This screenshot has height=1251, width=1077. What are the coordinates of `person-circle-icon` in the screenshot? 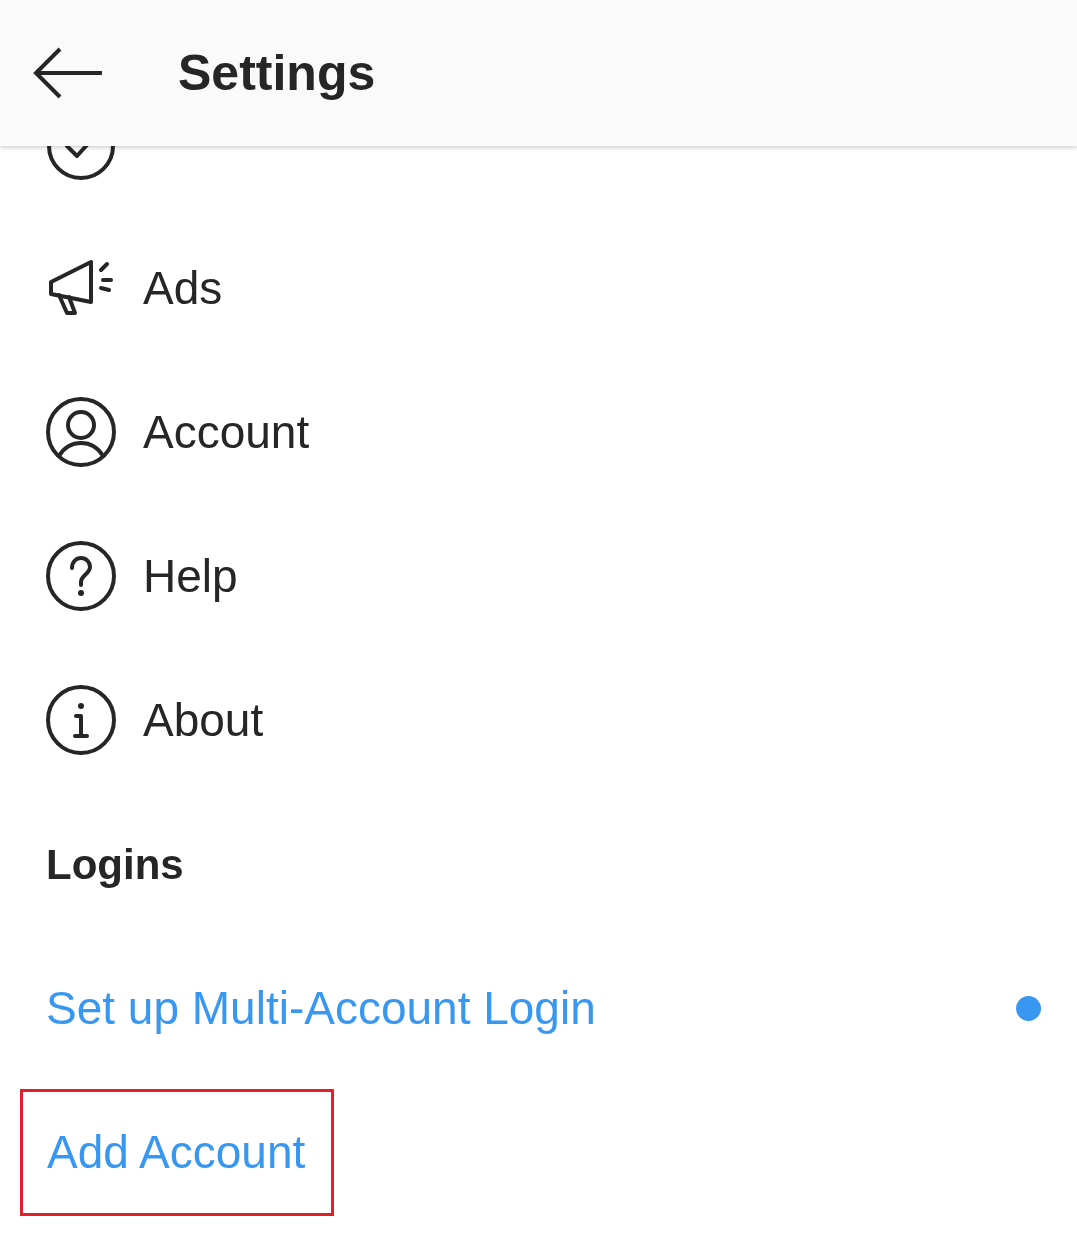 It's located at (81, 432).